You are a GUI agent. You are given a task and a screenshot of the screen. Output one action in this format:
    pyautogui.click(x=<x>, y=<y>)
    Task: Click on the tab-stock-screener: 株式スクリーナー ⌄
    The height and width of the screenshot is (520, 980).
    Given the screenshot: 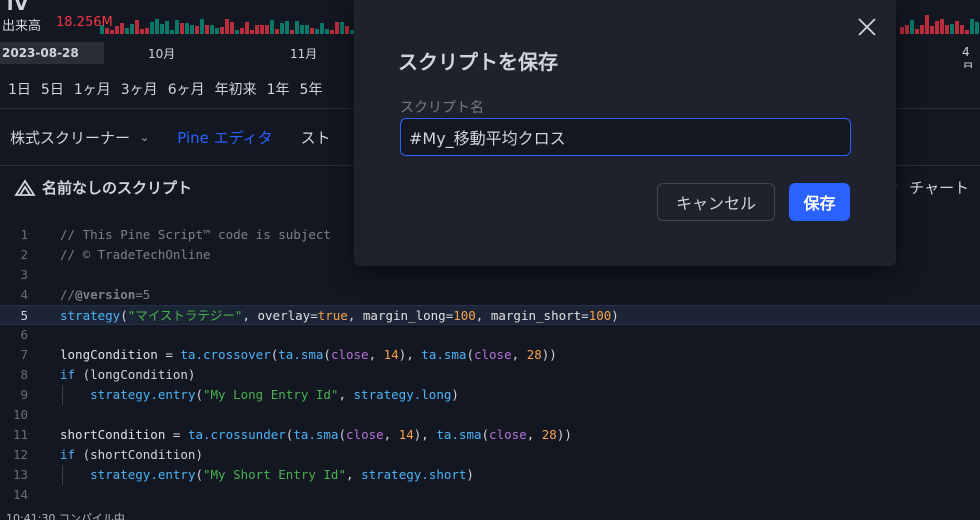 What is the action you would take?
    pyautogui.click(x=79, y=137)
    